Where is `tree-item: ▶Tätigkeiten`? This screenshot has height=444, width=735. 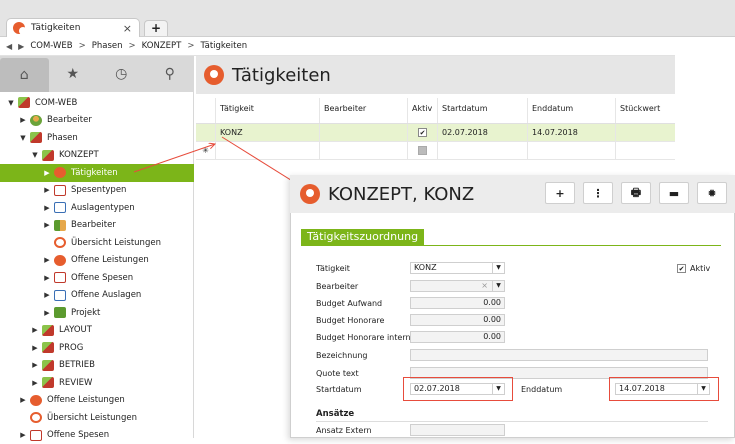 tree-item: ▶Tätigkeiten is located at coordinates (97, 173).